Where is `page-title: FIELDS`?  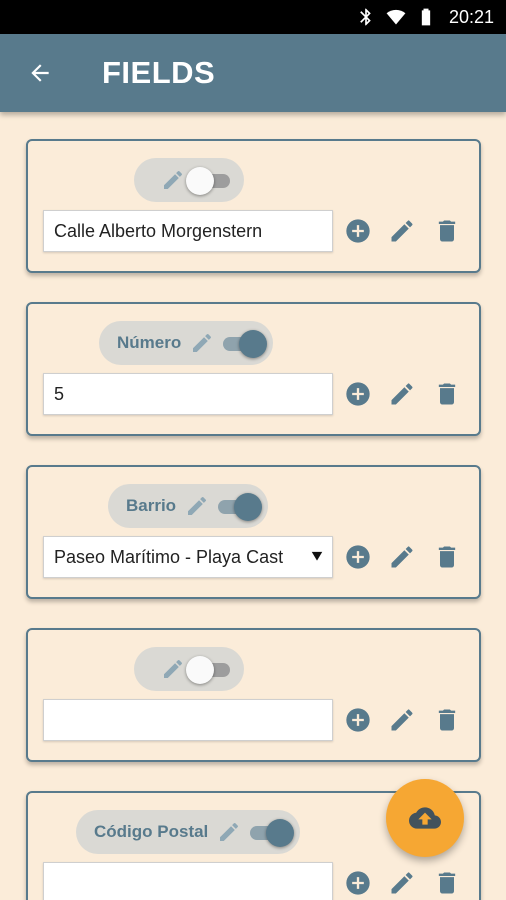 page-title: FIELDS is located at coordinates (159, 72).